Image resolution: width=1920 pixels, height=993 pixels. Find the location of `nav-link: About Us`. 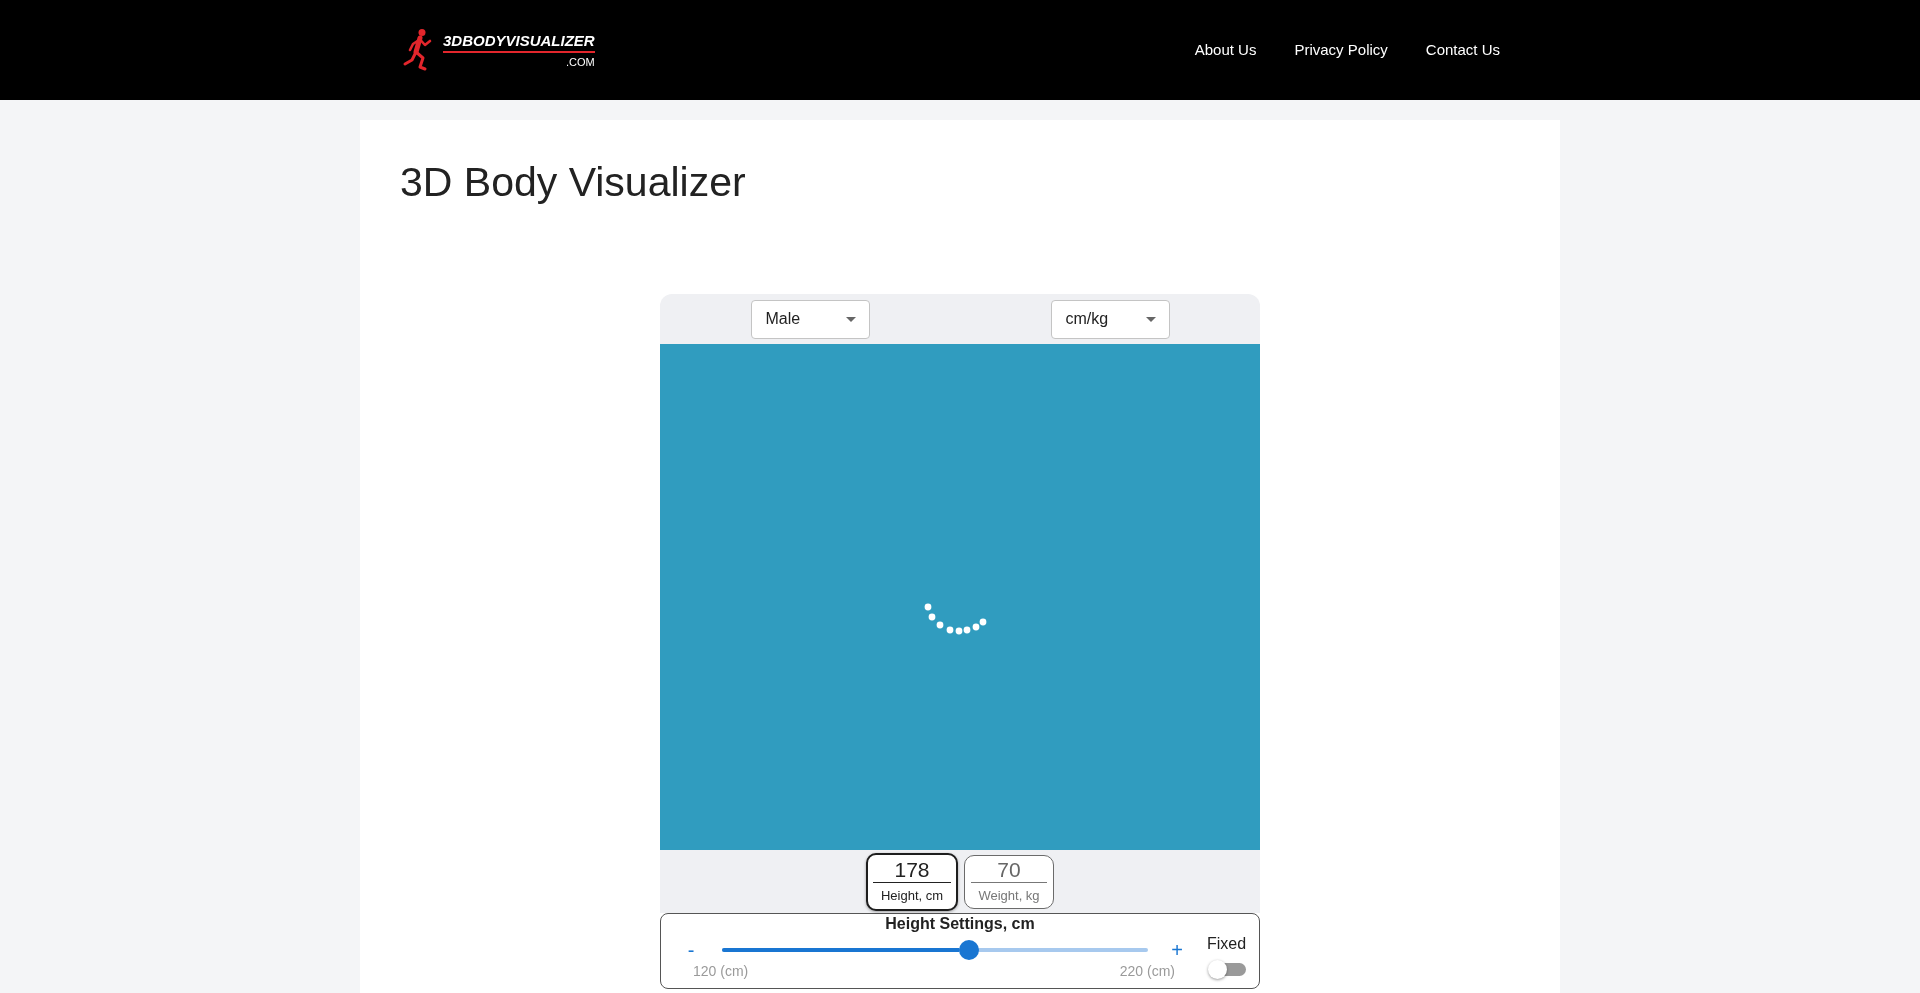

nav-link: About Us is located at coordinates (1225, 50).